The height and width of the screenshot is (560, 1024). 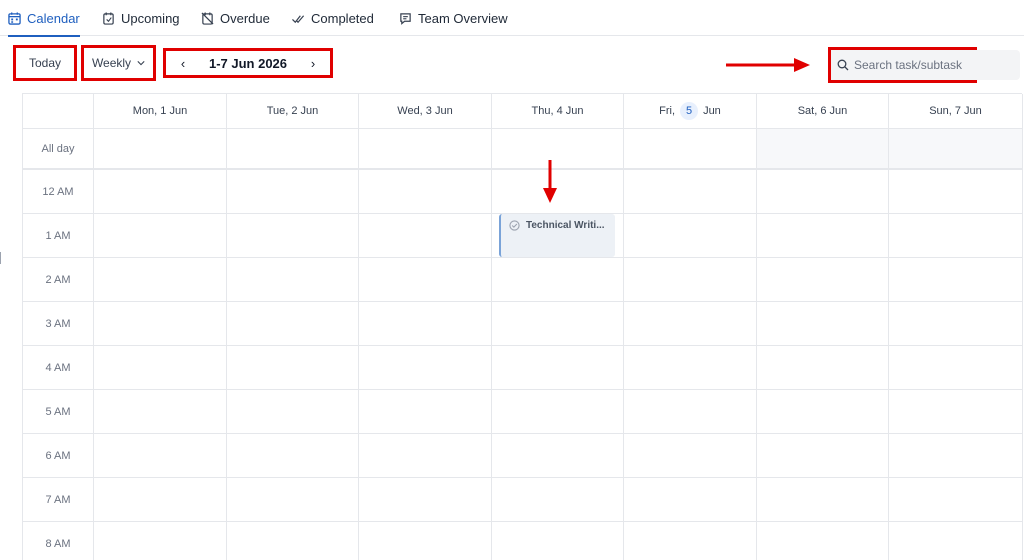 What do you see at coordinates (45, 63) in the screenshot?
I see `today-button: Today` at bounding box center [45, 63].